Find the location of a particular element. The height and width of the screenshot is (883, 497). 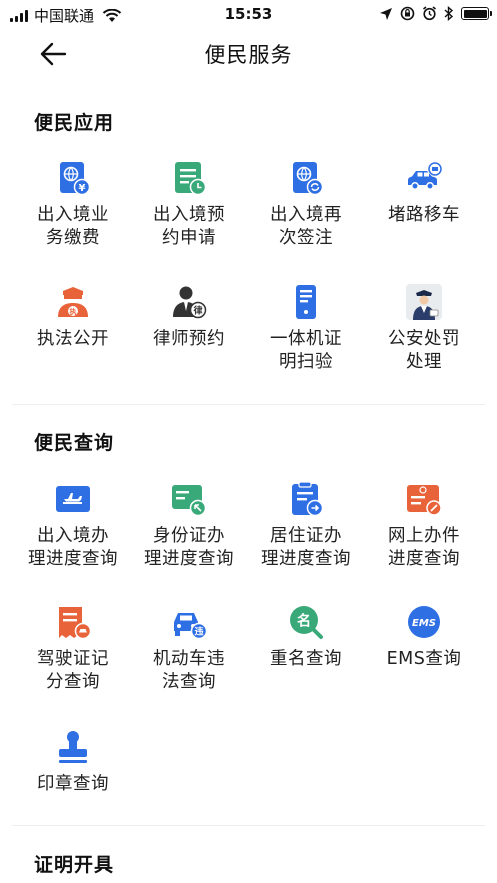

item-label-line2: 约申请 is located at coordinates (189, 238).